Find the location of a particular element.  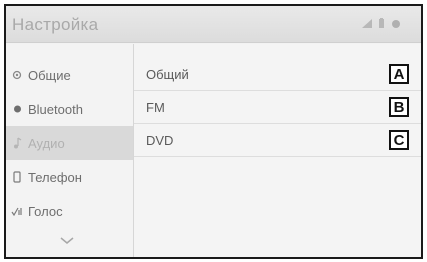

battery-icon is located at coordinates (381, 23).